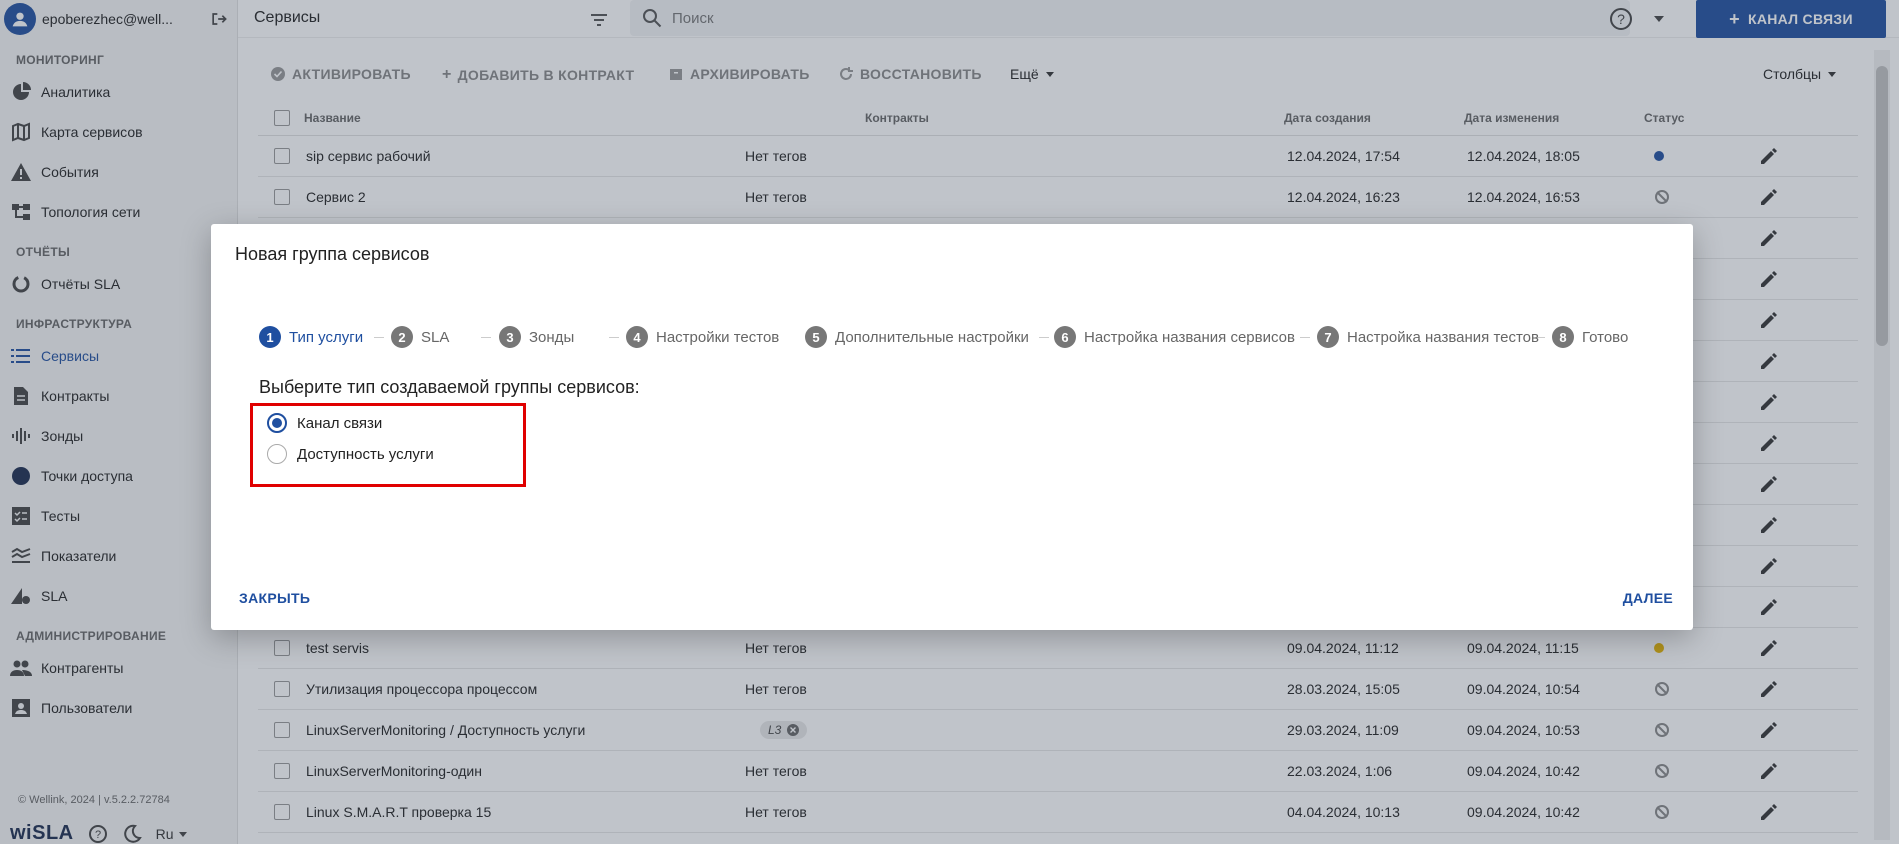 Image resolution: width=1899 pixels, height=844 pixels. What do you see at coordinates (917, 337) in the screenshot?
I see `step-additional-settings: 5 Дополнительные настройки` at bounding box center [917, 337].